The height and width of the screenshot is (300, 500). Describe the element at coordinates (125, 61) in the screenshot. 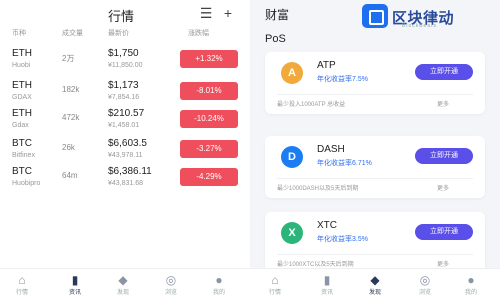

I see `market-row: ETH Huobi 2万 $1,750 ¥11,850.00 +1.32%` at that location.